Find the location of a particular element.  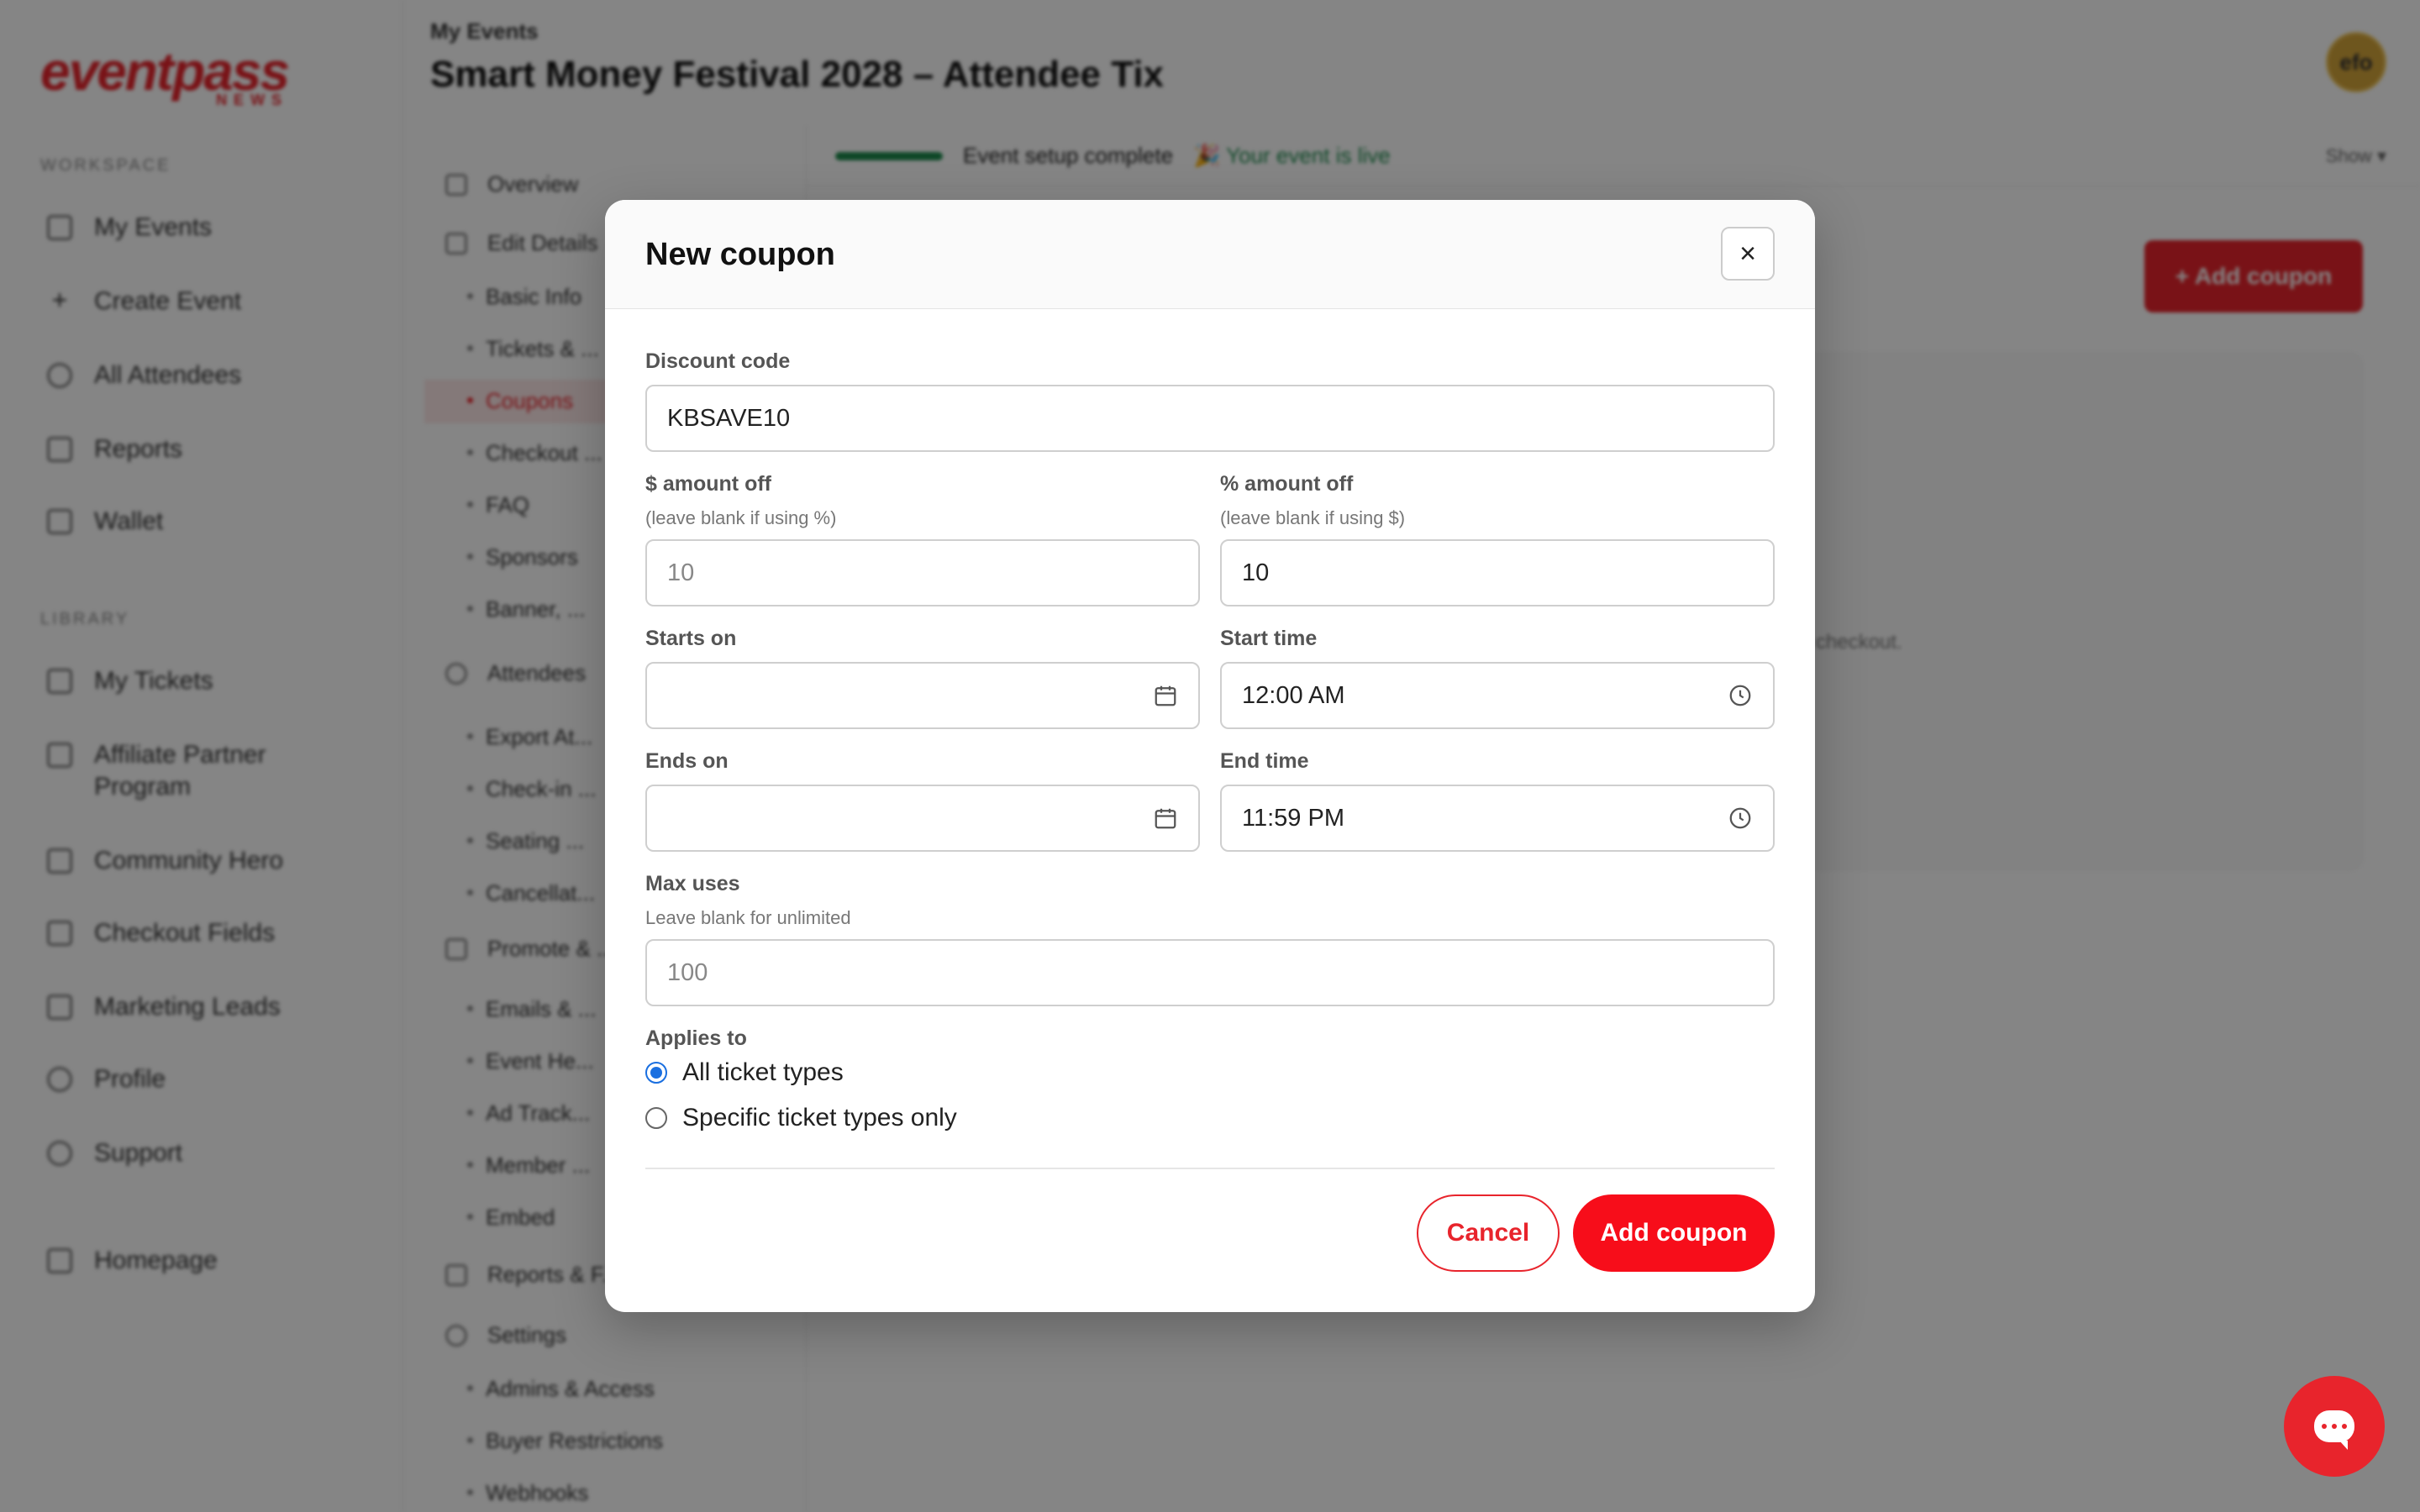

percent-amount-off-input is located at coordinates (1498, 572).